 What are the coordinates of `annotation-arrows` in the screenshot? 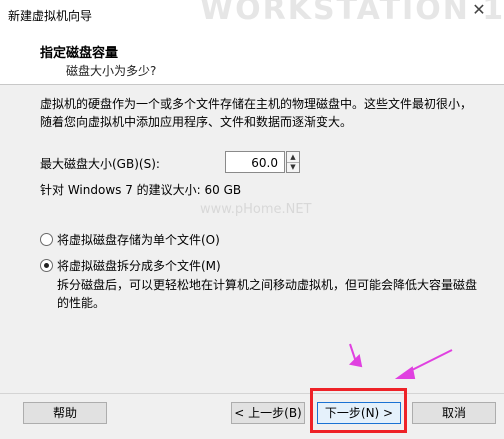 It's located at (400, 361).